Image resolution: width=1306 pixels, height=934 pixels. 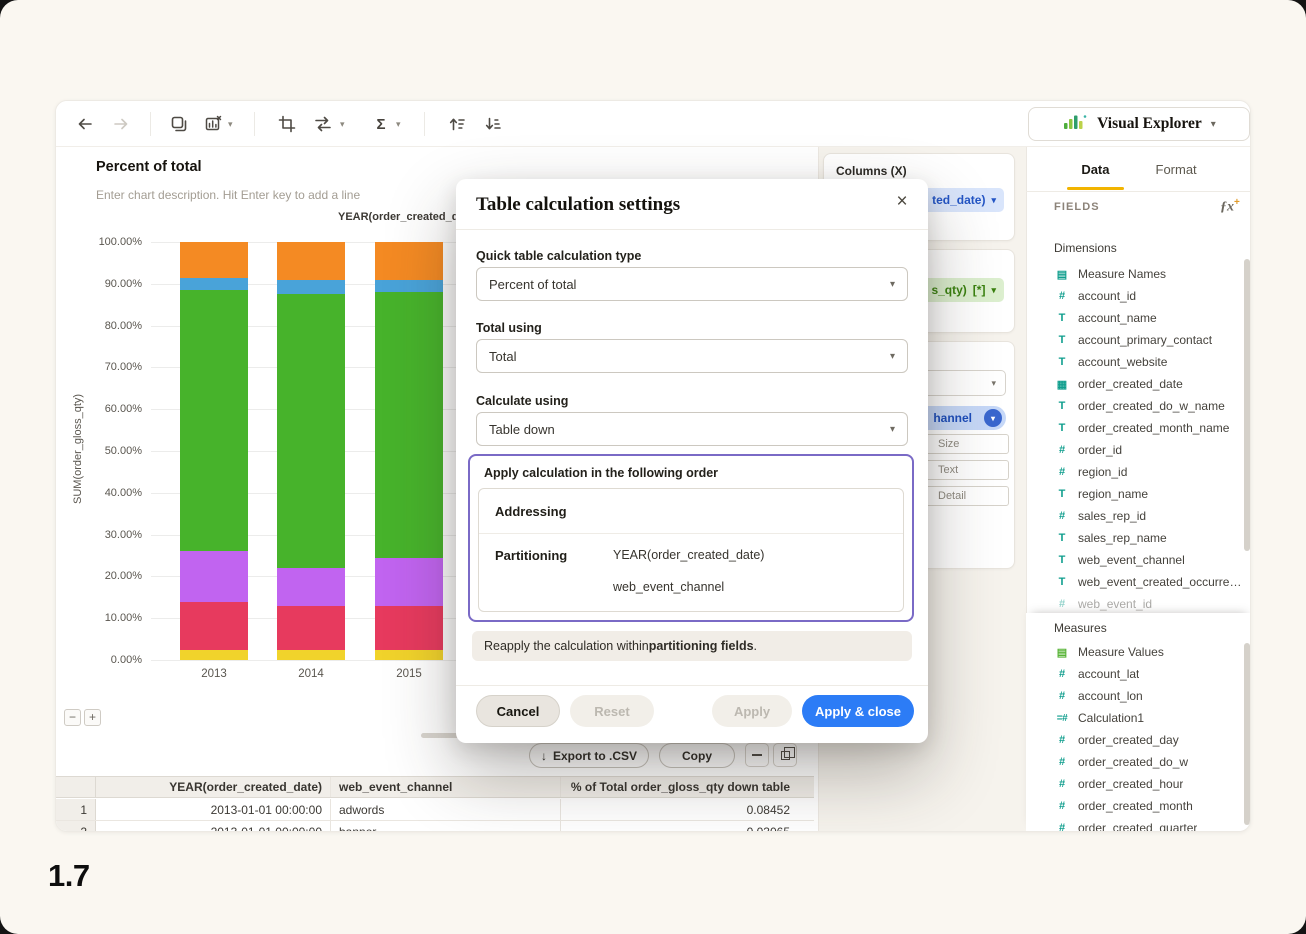 I want to click on maximize-table-button, so click(x=785, y=755).